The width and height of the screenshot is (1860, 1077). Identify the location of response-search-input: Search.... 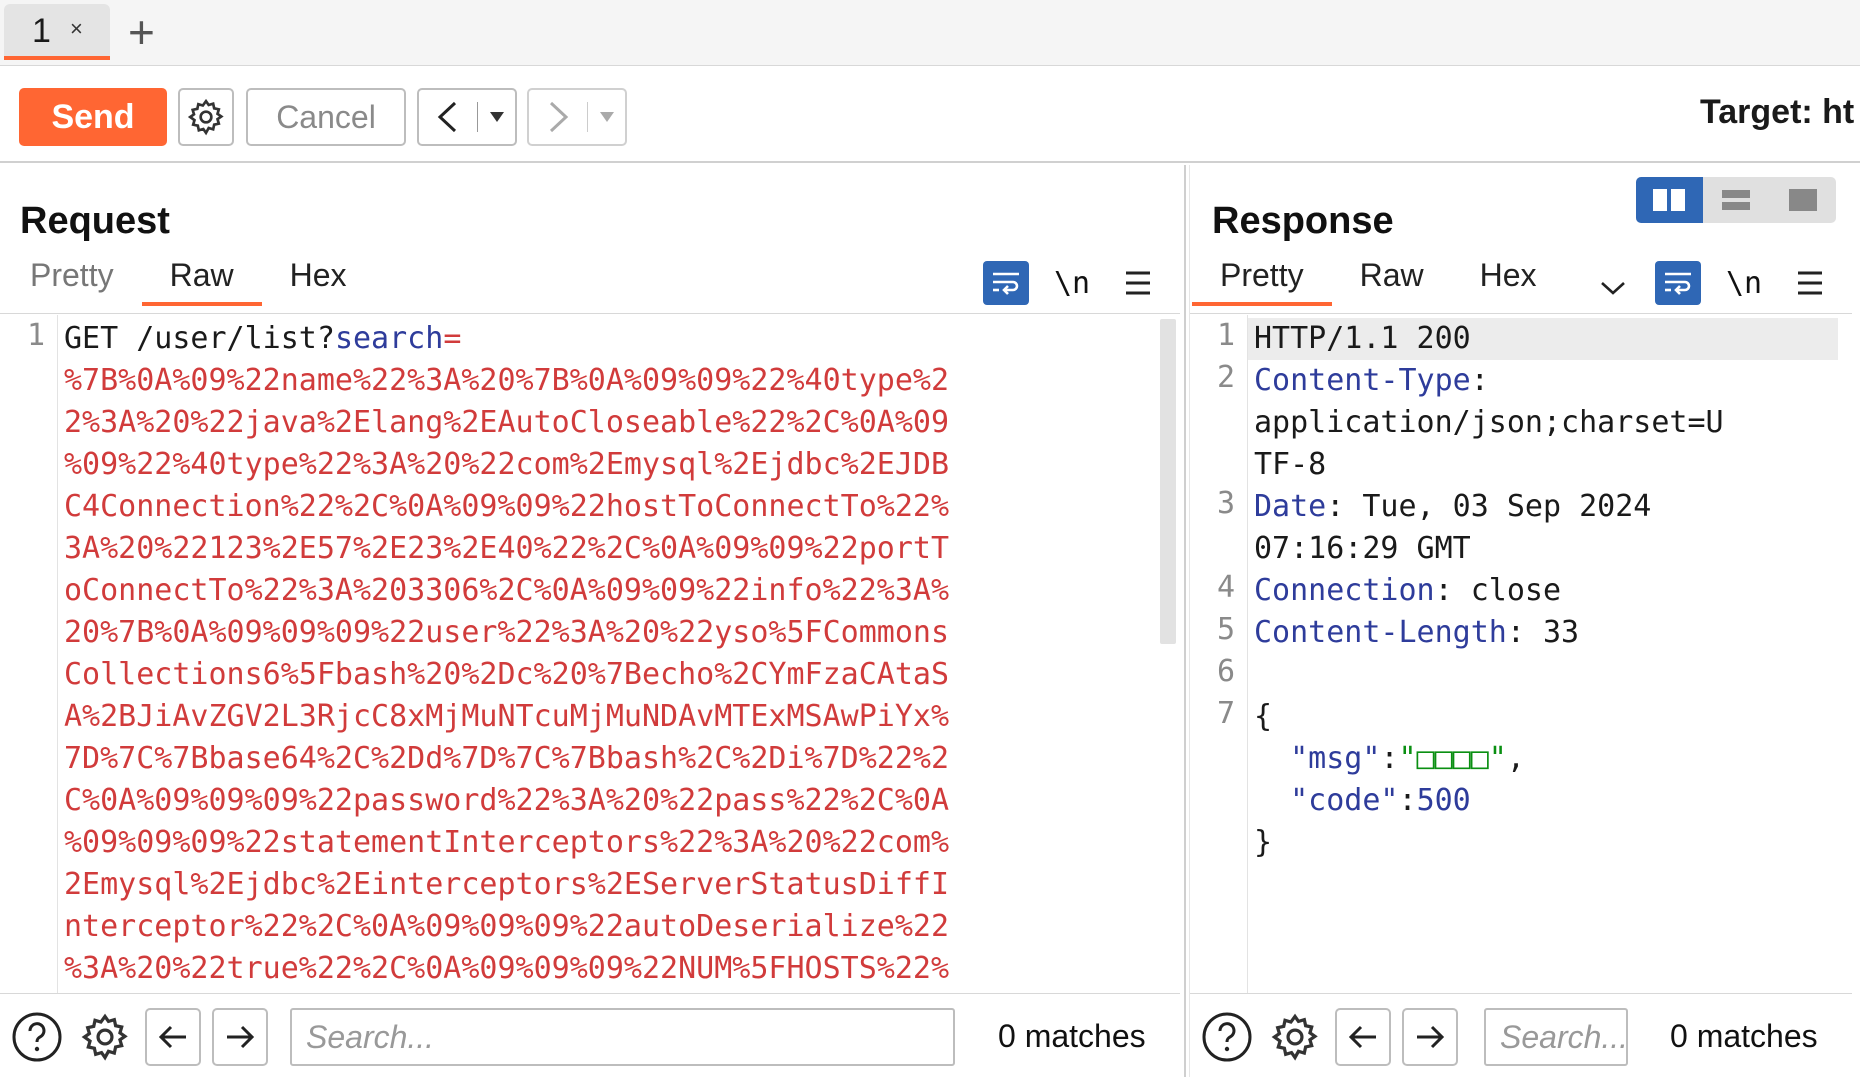
(1556, 1037).